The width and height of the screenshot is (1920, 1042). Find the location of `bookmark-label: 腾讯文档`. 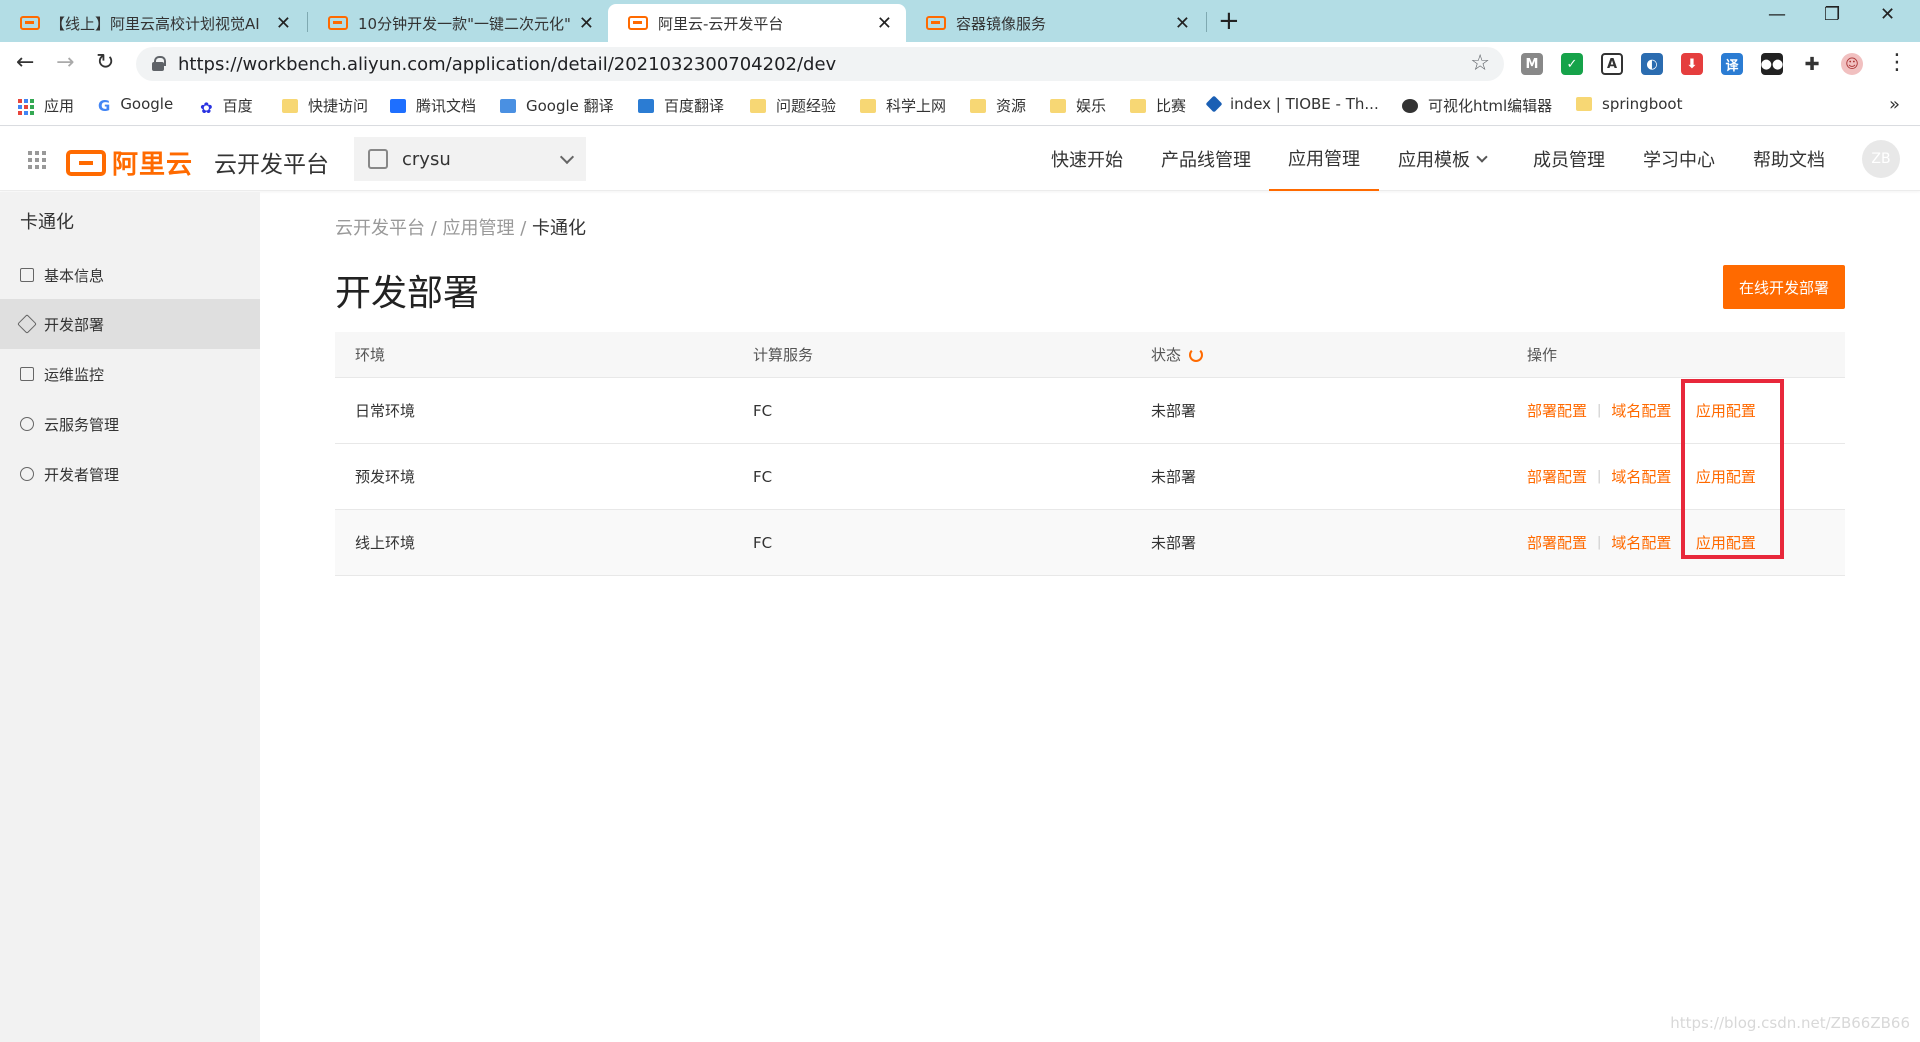

bookmark-label: 腾讯文档 is located at coordinates (446, 106).